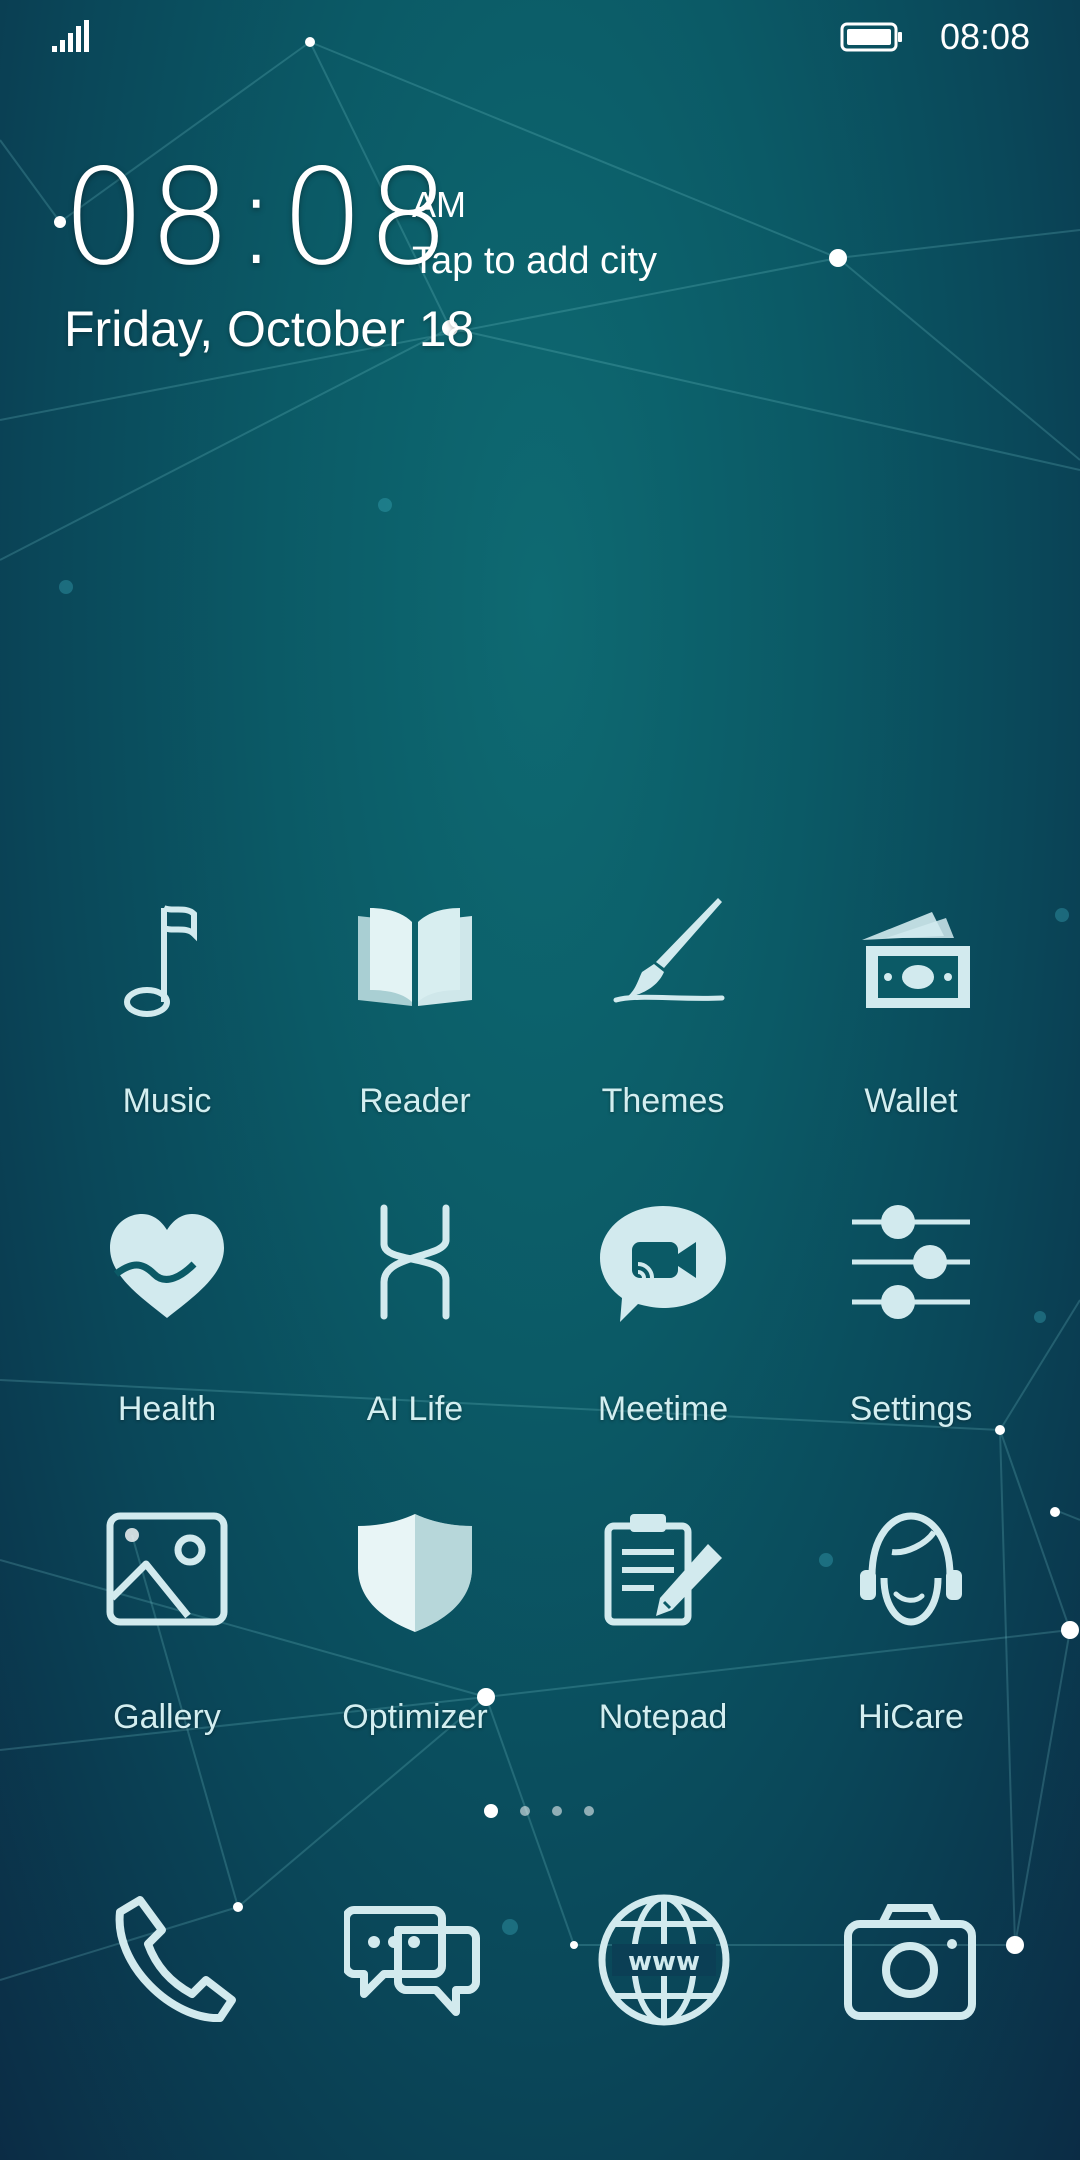  I want to click on app-health: Health, so click(167, 1313).